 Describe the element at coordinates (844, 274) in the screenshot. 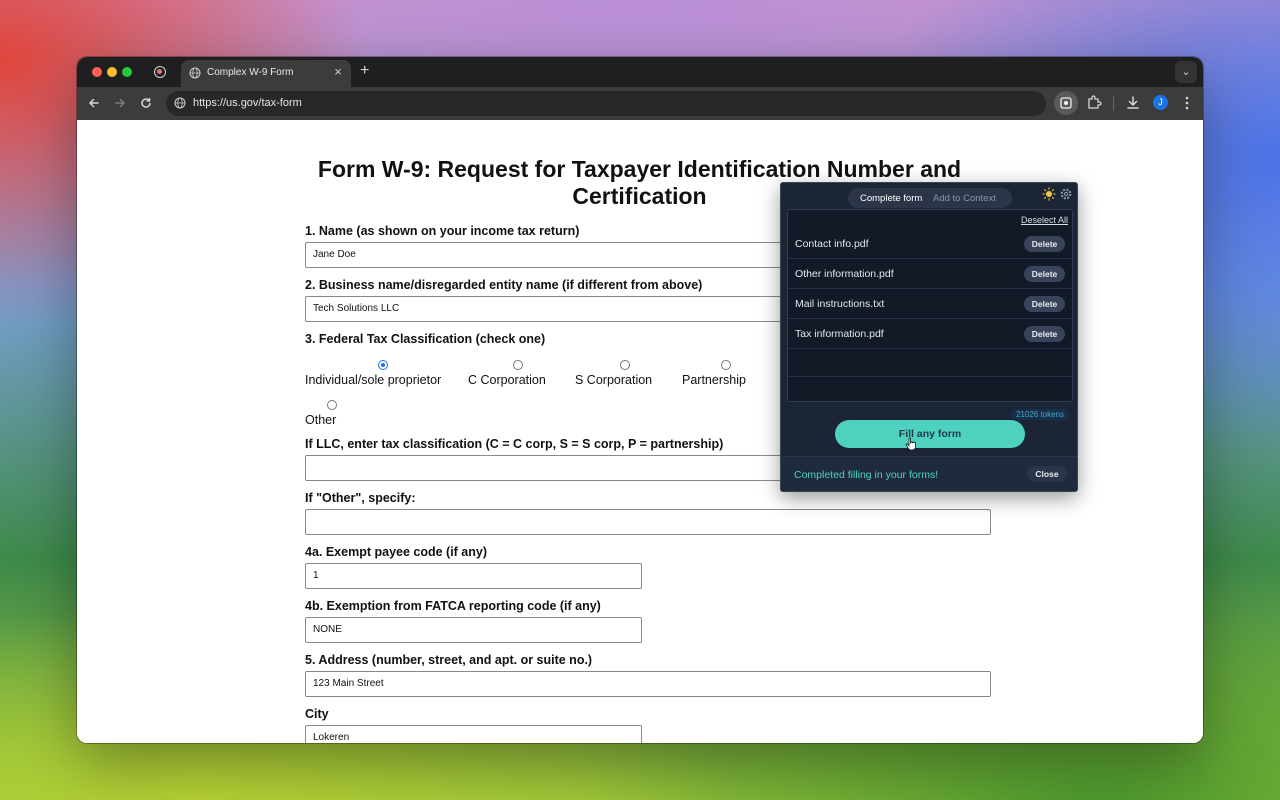

I see `file-name: Other information.pdf` at that location.